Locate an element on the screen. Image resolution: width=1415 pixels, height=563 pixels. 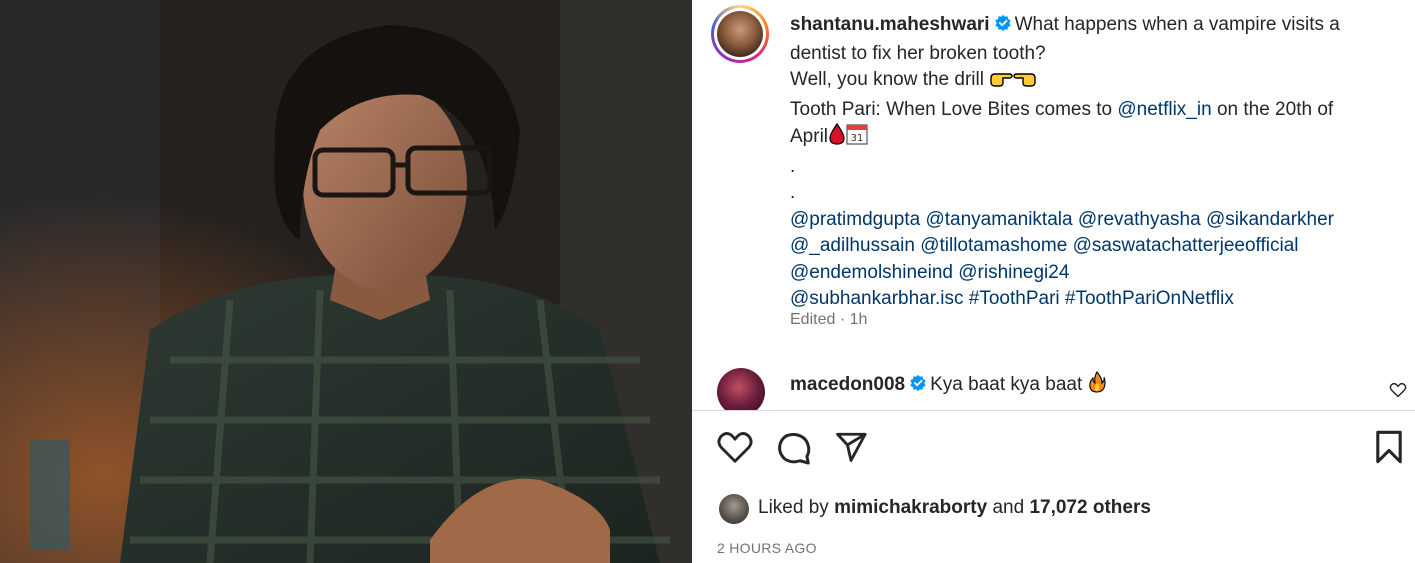
mention-link: @saswatachatterjeeofficial is located at coordinates (1186, 245).